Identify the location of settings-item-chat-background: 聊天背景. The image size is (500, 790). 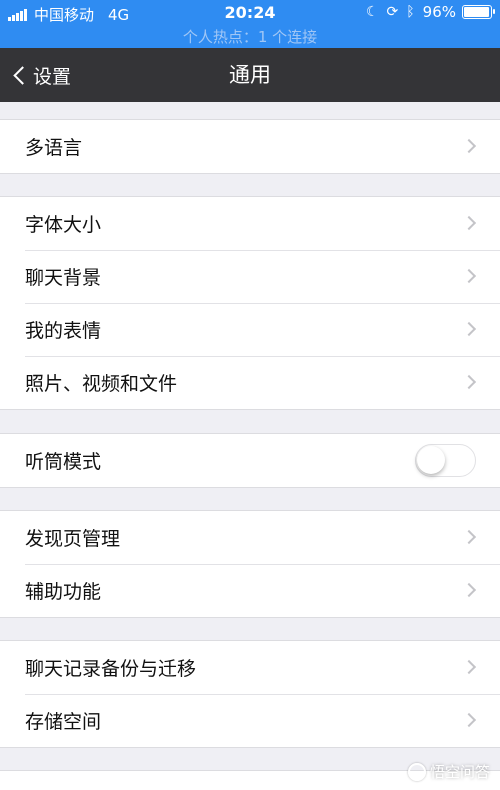
(250, 276).